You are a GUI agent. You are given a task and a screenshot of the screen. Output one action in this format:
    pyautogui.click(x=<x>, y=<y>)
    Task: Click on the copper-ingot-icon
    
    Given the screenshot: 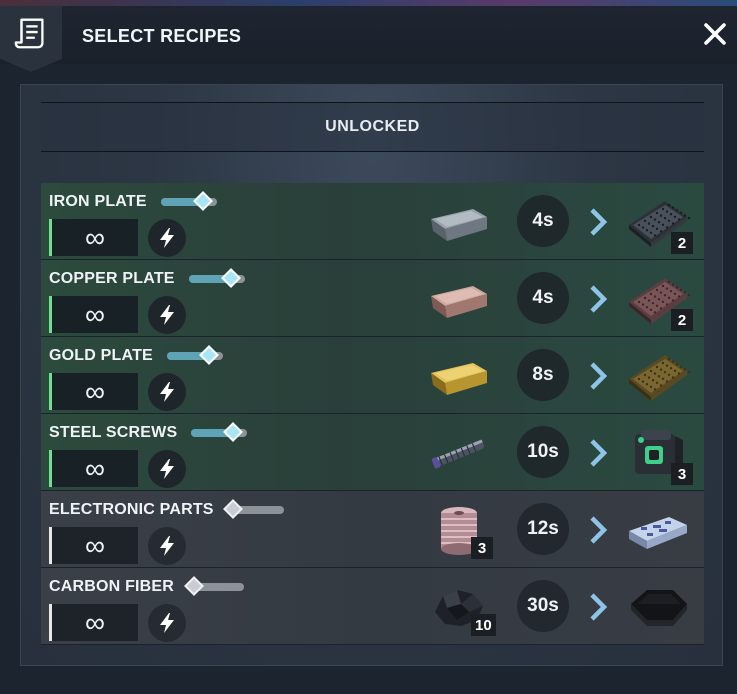 What is the action you would take?
    pyautogui.click(x=459, y=299)
    